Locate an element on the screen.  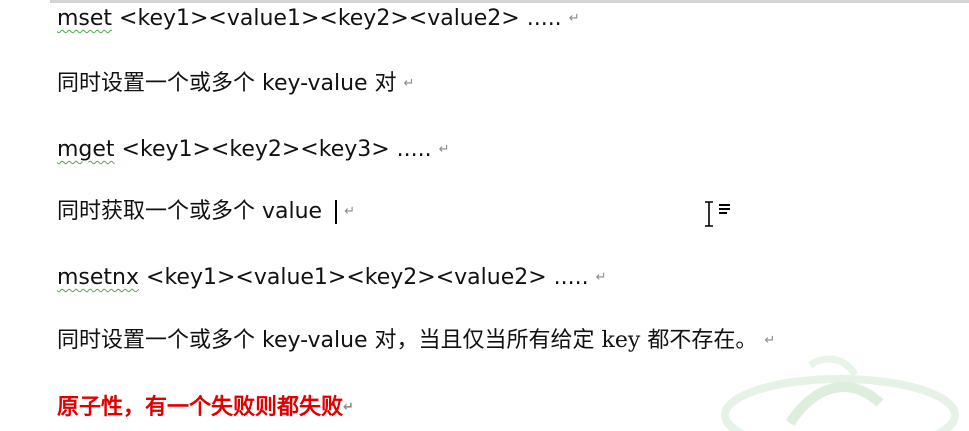
text-caret is located at coordinates (336, 212).